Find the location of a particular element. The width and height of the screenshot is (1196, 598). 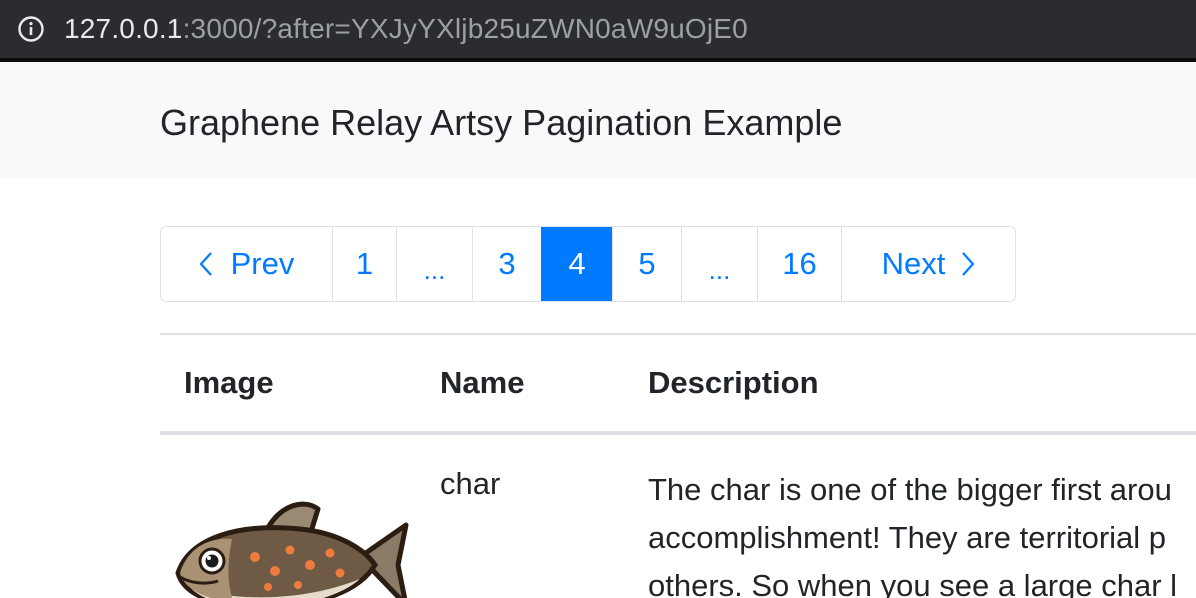

page-link-3: 3 is located at coordinates (506, 264).